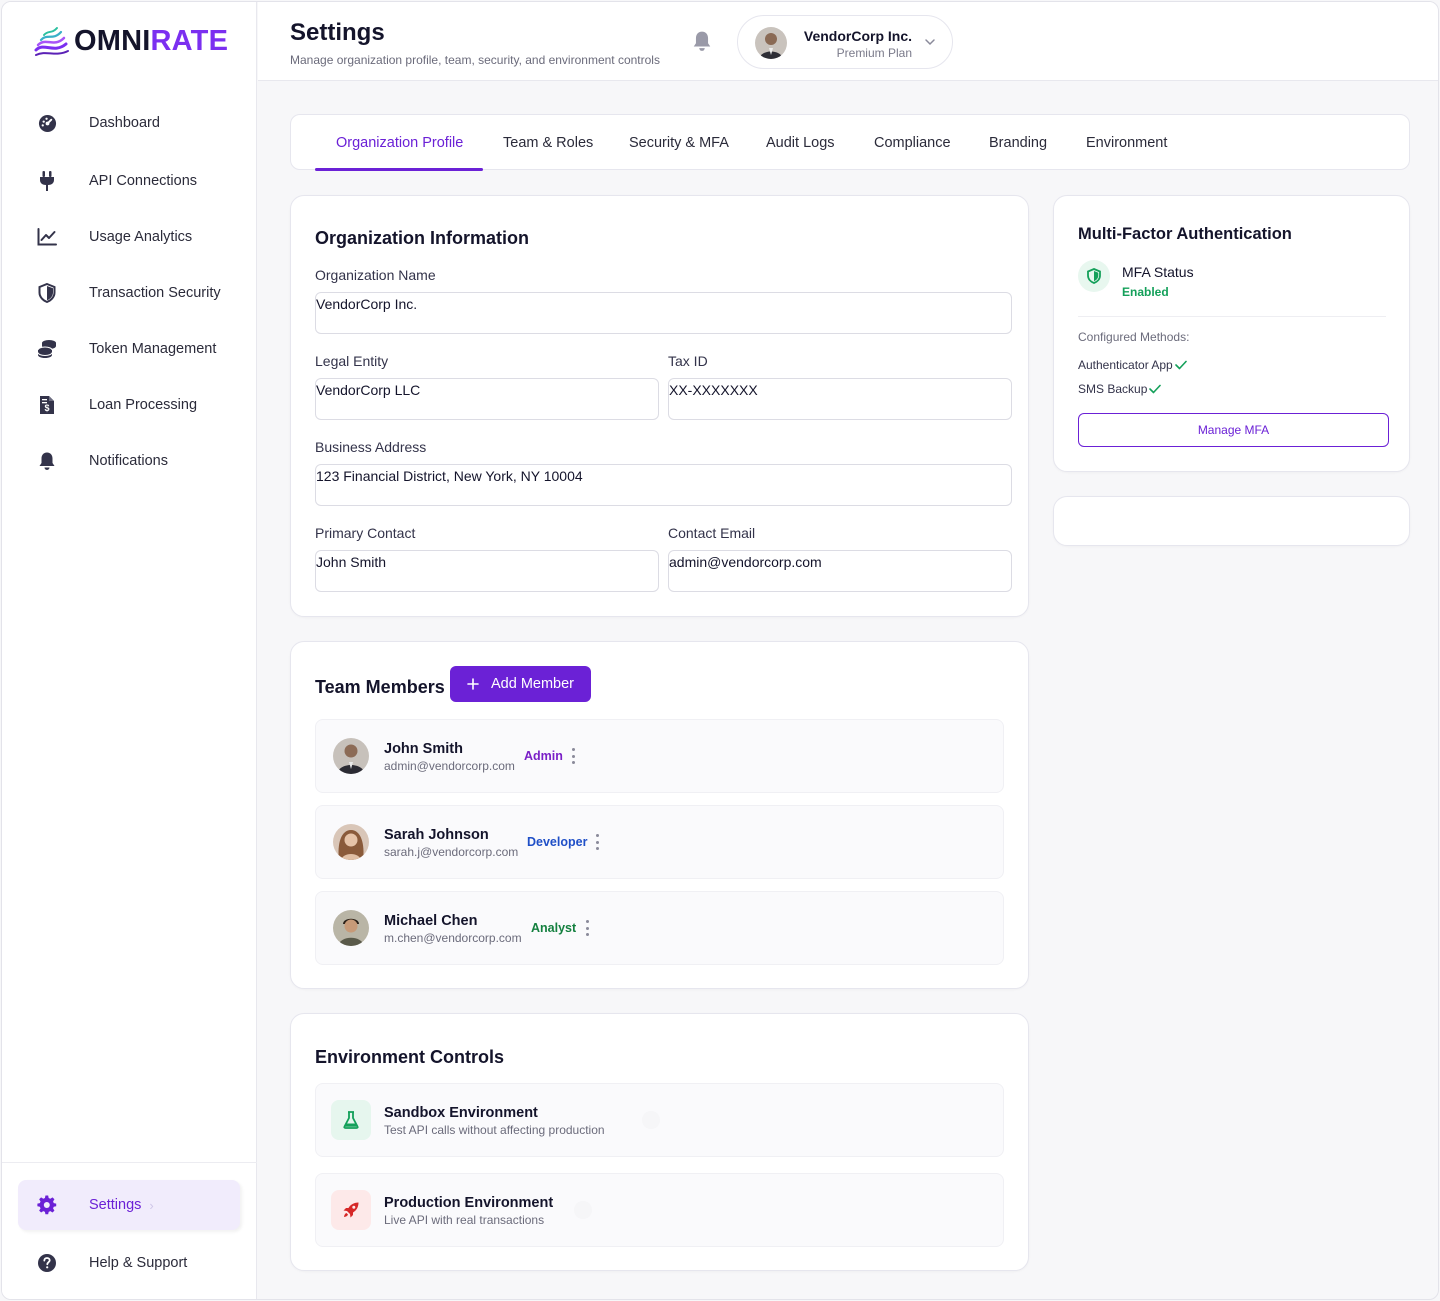 The image size is (1440, 1301). I want to click on sidebar-item-label: Dashboard, so click(124, 123).